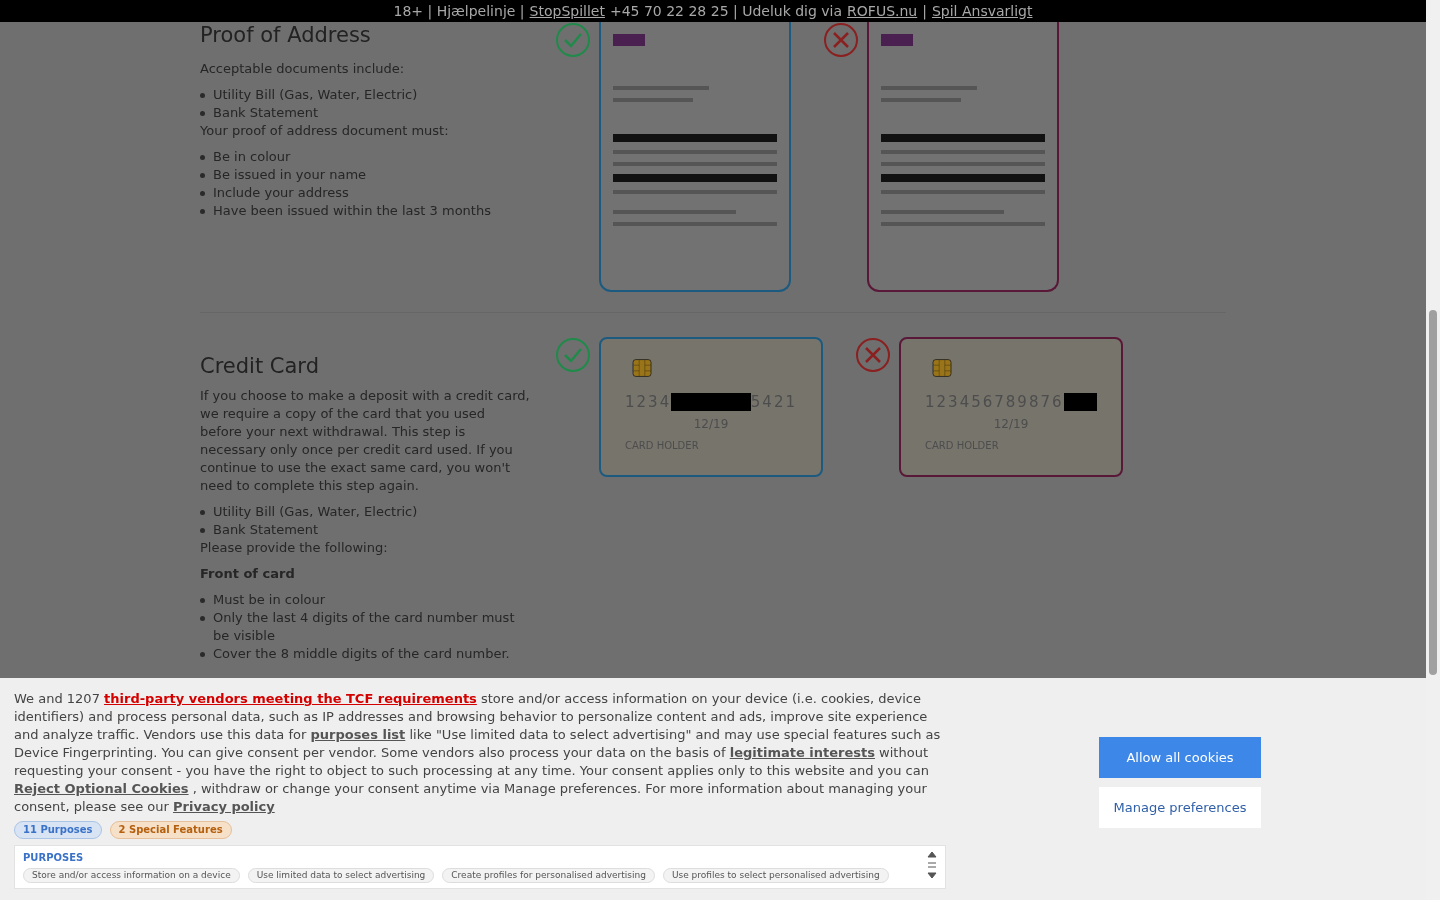 This screenshot has width=1440, height=900. I want to click on list-item: Must be in colour, so click(269, 600).